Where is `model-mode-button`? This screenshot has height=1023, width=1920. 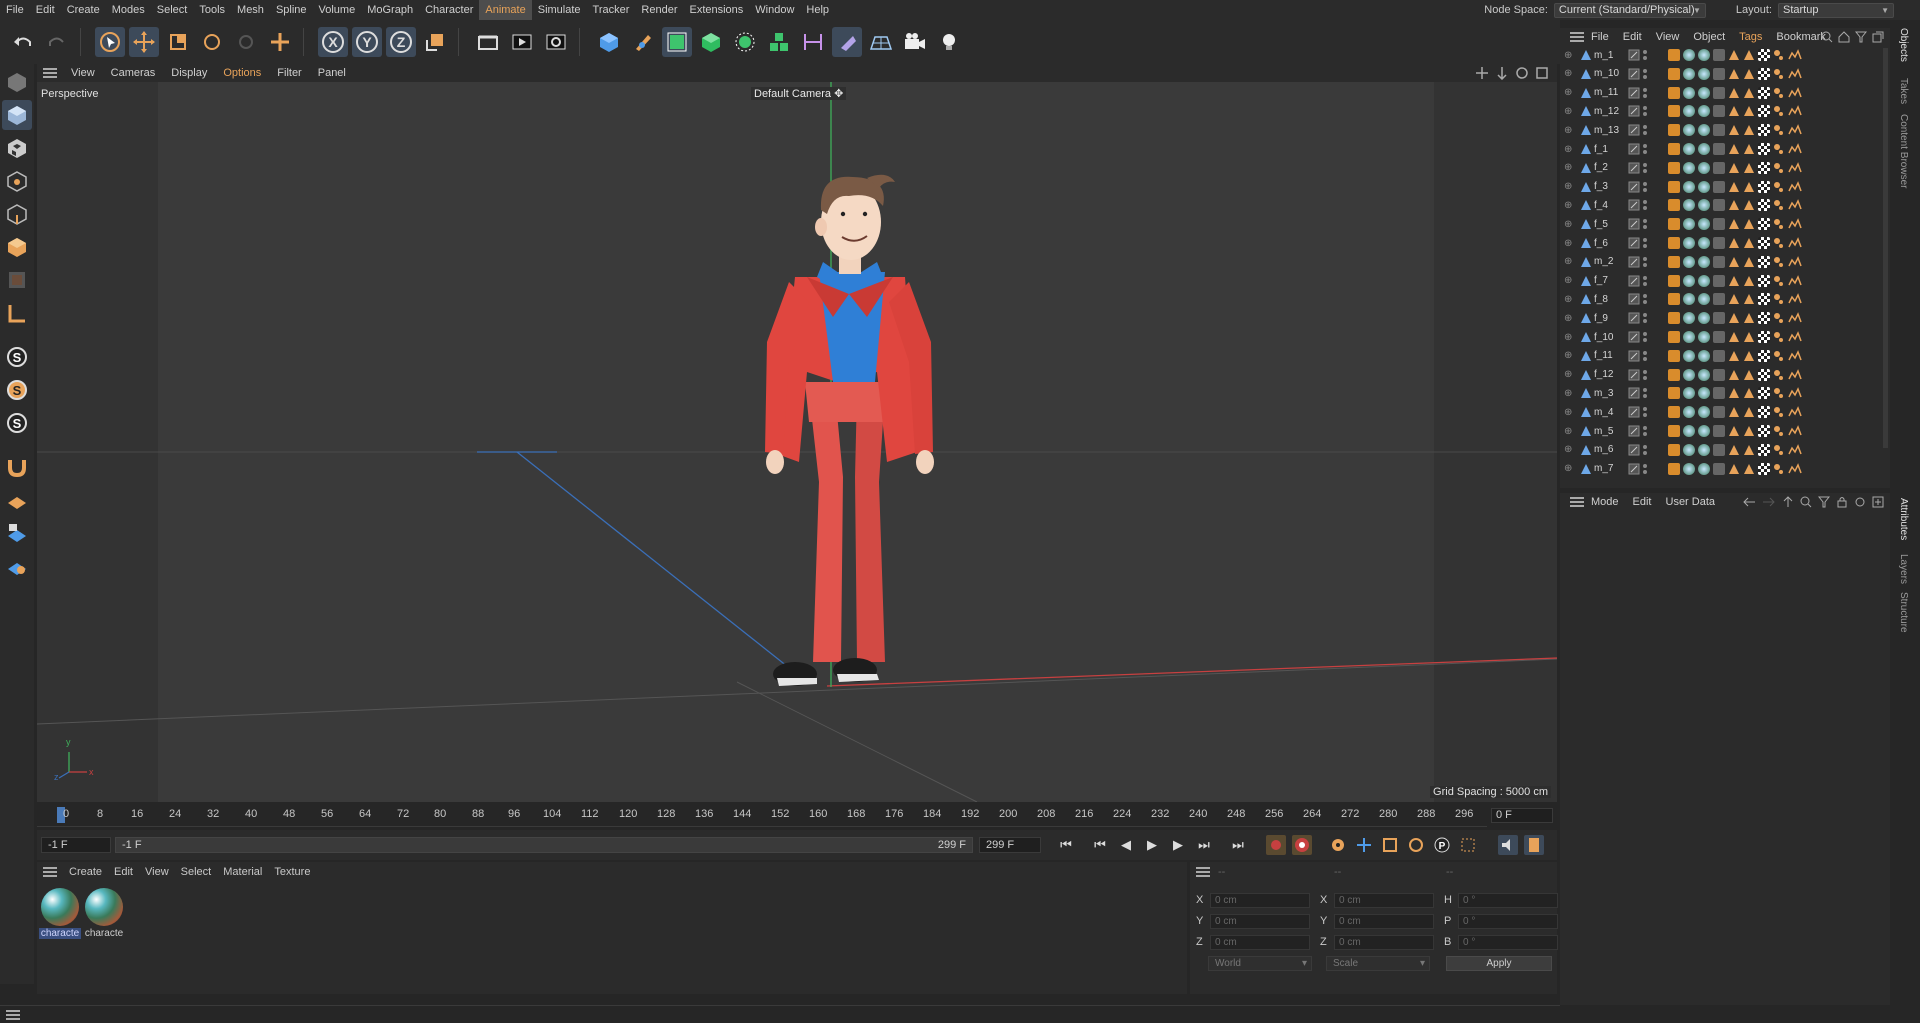 model-mode-button is located at coordinates (17, 82).